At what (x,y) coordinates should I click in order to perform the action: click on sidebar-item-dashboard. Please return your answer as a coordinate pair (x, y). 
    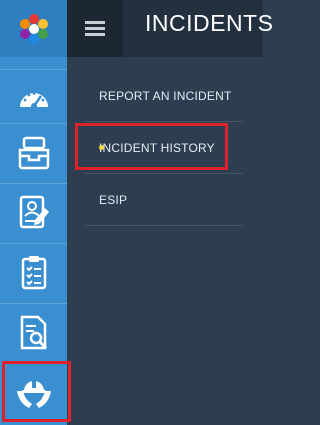
    Looking at the image, I should click on (33, 98).